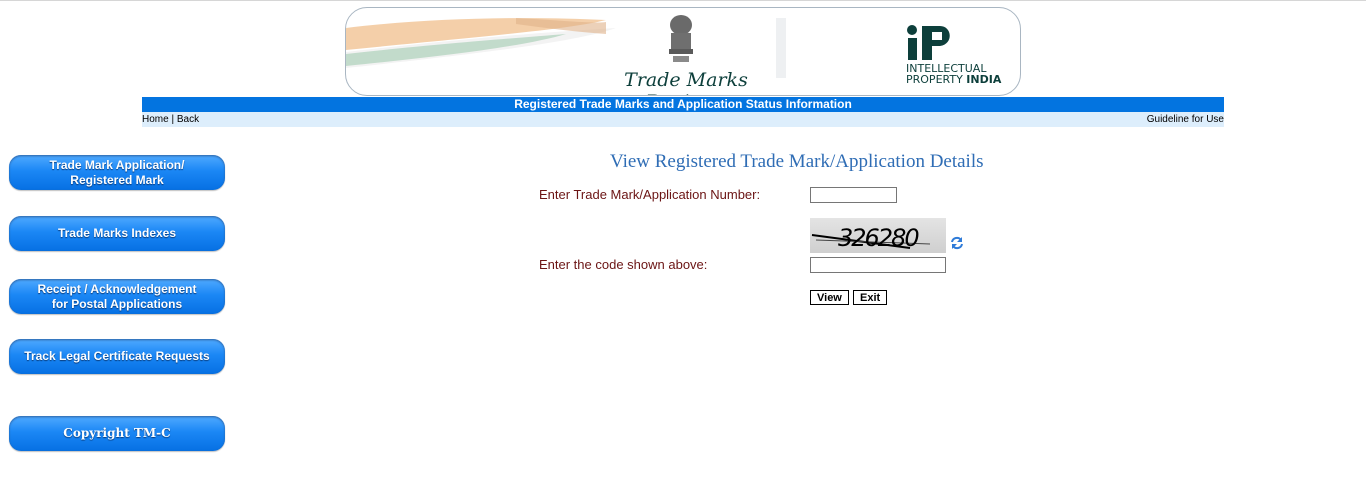 This screenshot has width=1366, height=480. I want to click on subnav-bar: Home | Back Guideline for Use, so click(683, 119).